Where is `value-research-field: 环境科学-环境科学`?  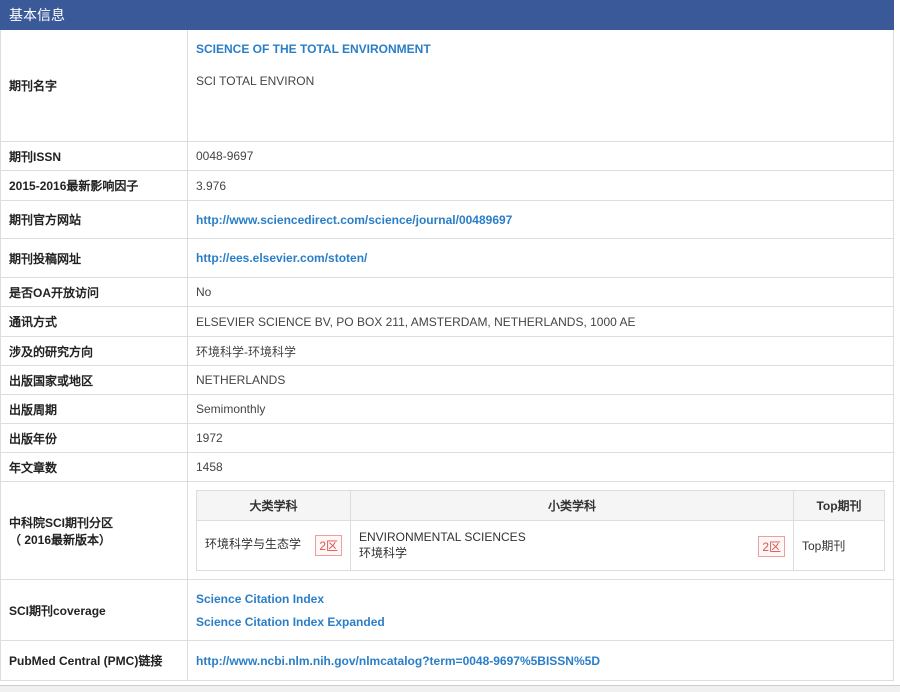 value-research-field: 环境科学-环境科学 is located at coordinates (540, 351).